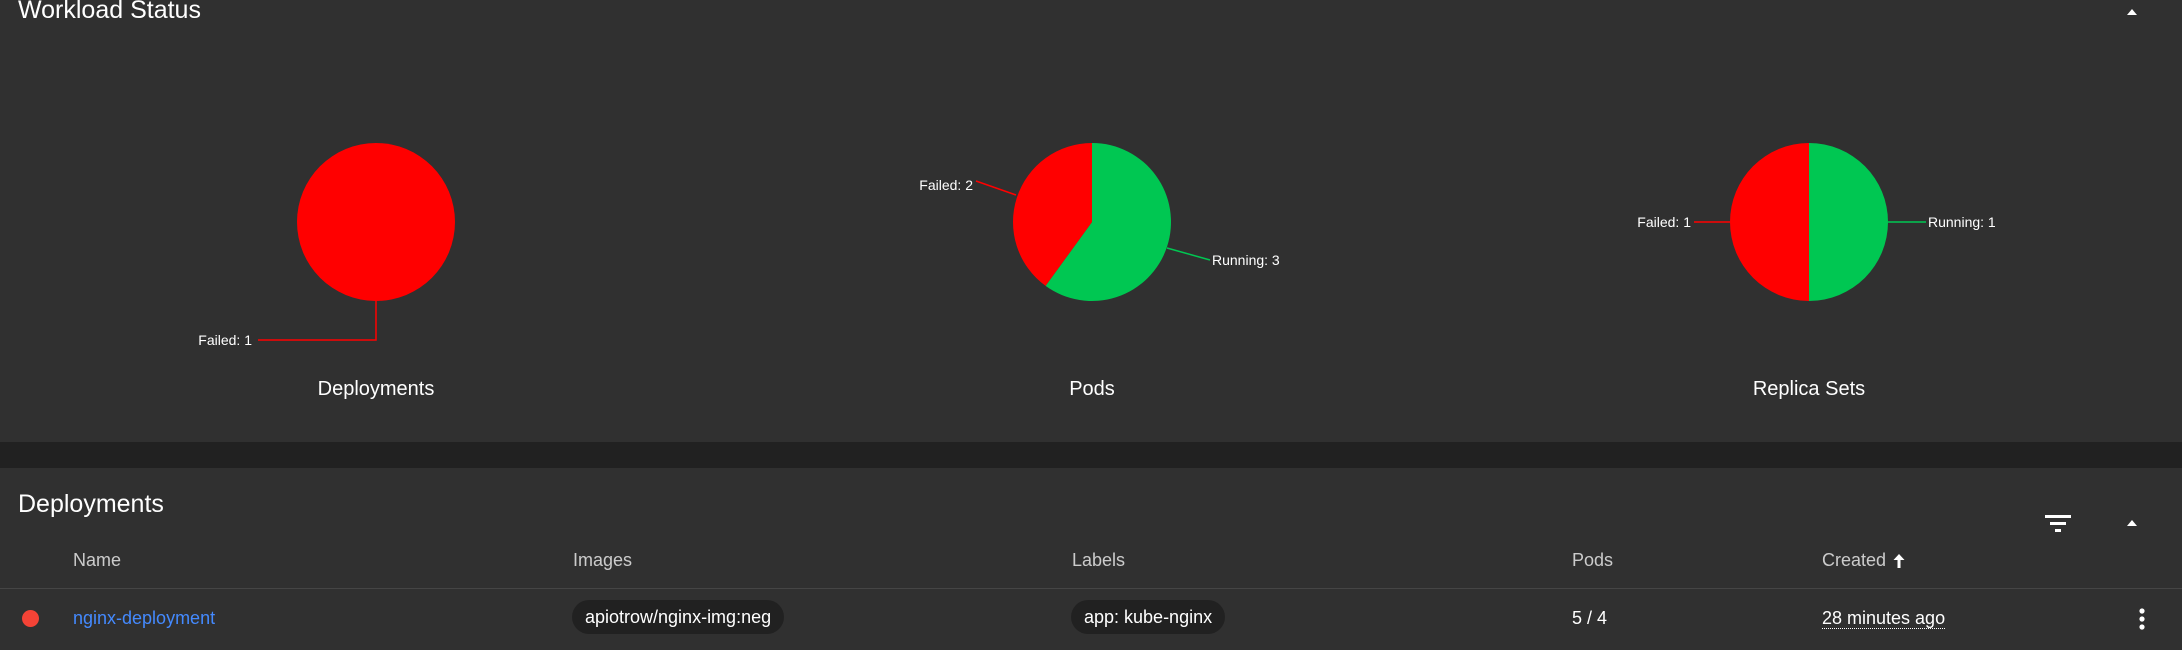 The image size is (2182, 650). I want to click on deployments-pie-chart: Failed: 1, so click(326, 245).